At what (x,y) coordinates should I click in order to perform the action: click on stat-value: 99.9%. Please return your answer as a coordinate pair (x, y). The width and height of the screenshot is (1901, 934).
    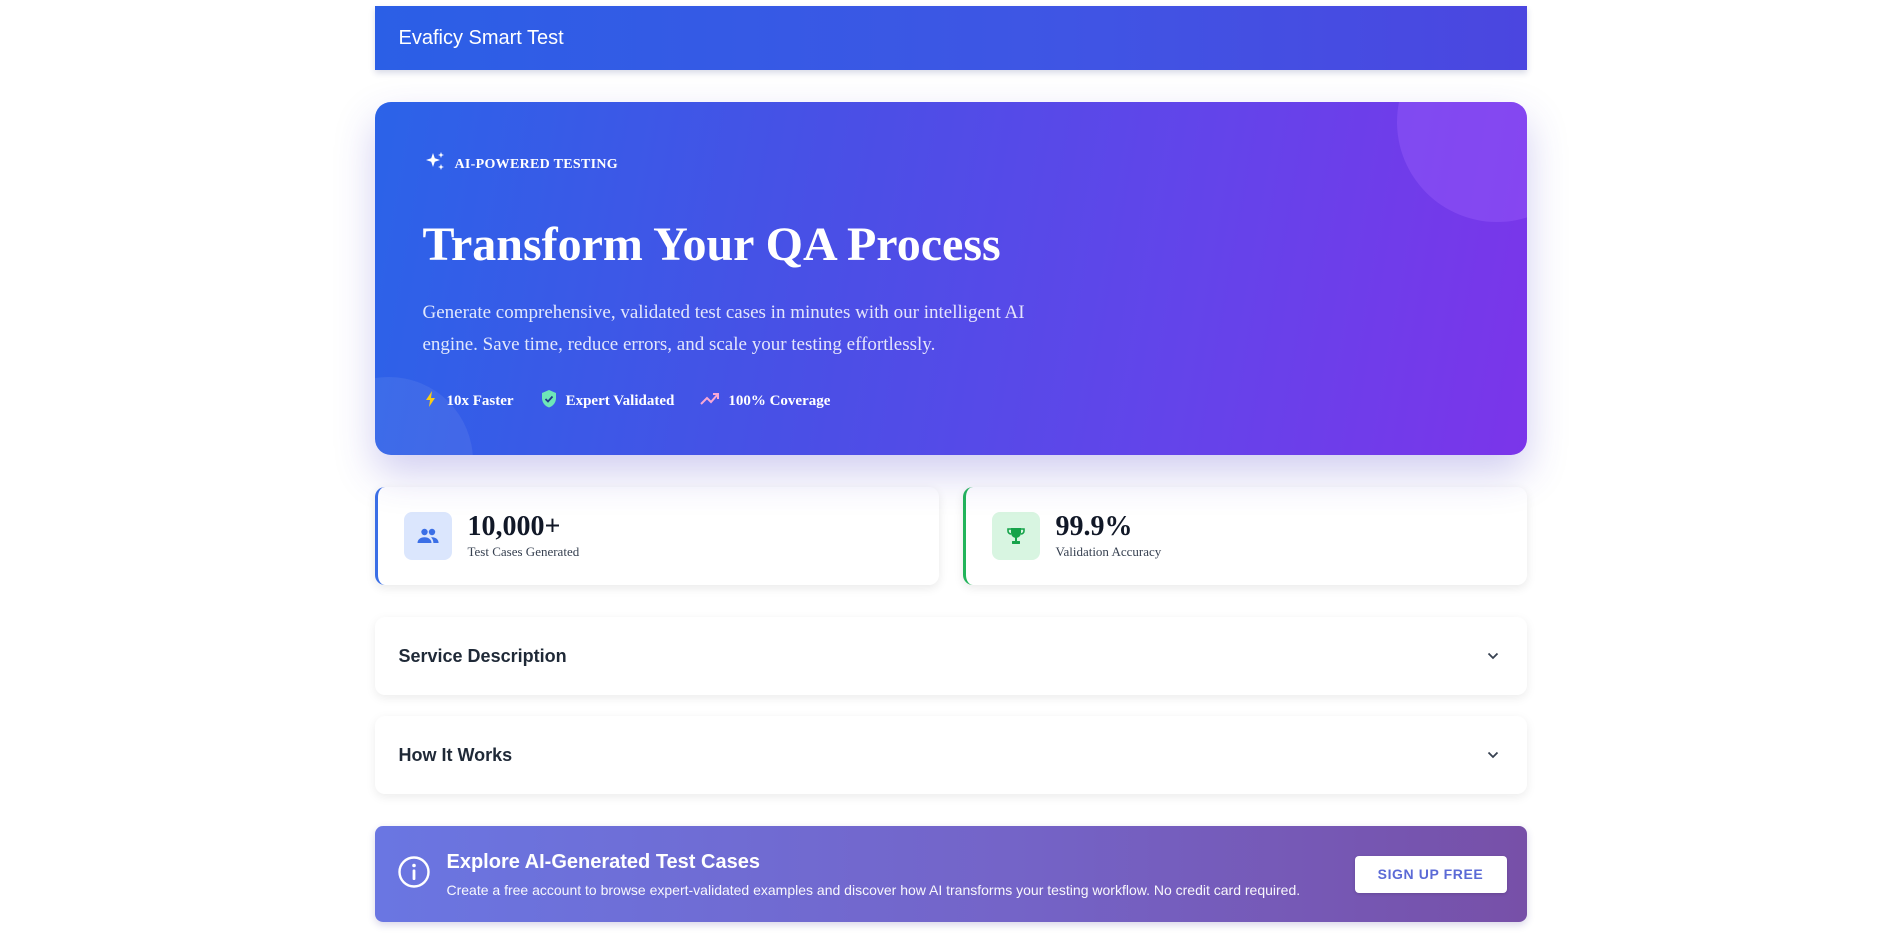
    Looking at the image, I should click on (1094, 526).